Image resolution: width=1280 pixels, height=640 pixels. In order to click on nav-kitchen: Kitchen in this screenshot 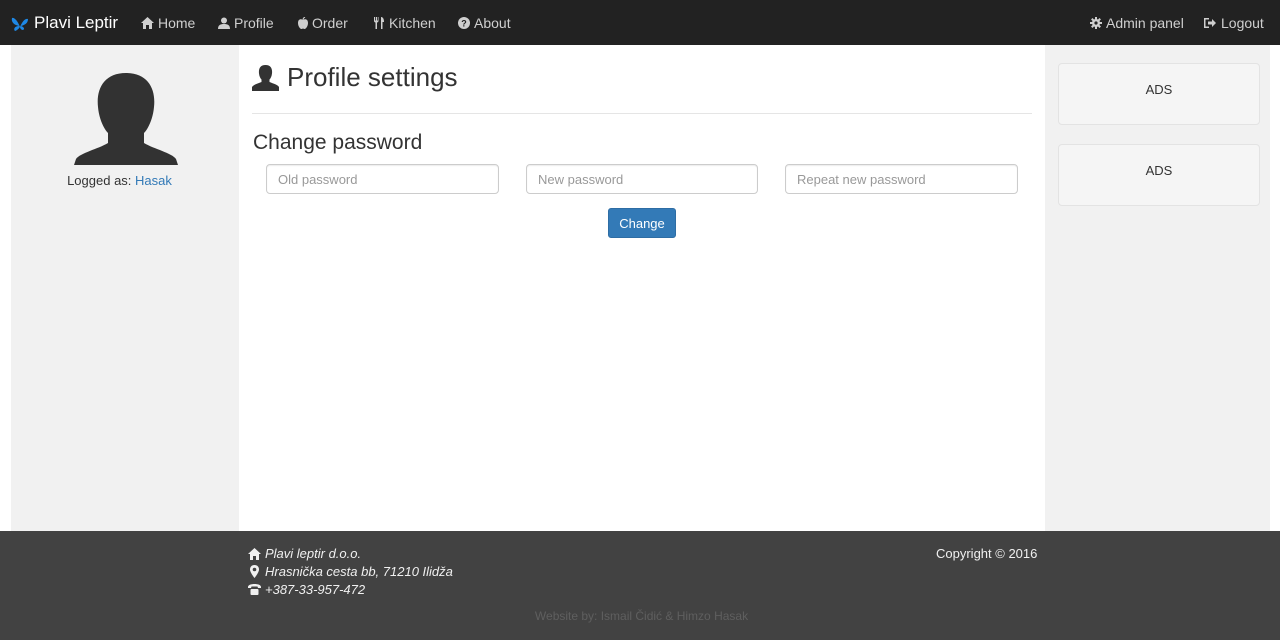, I will do `click(404, 22)`.